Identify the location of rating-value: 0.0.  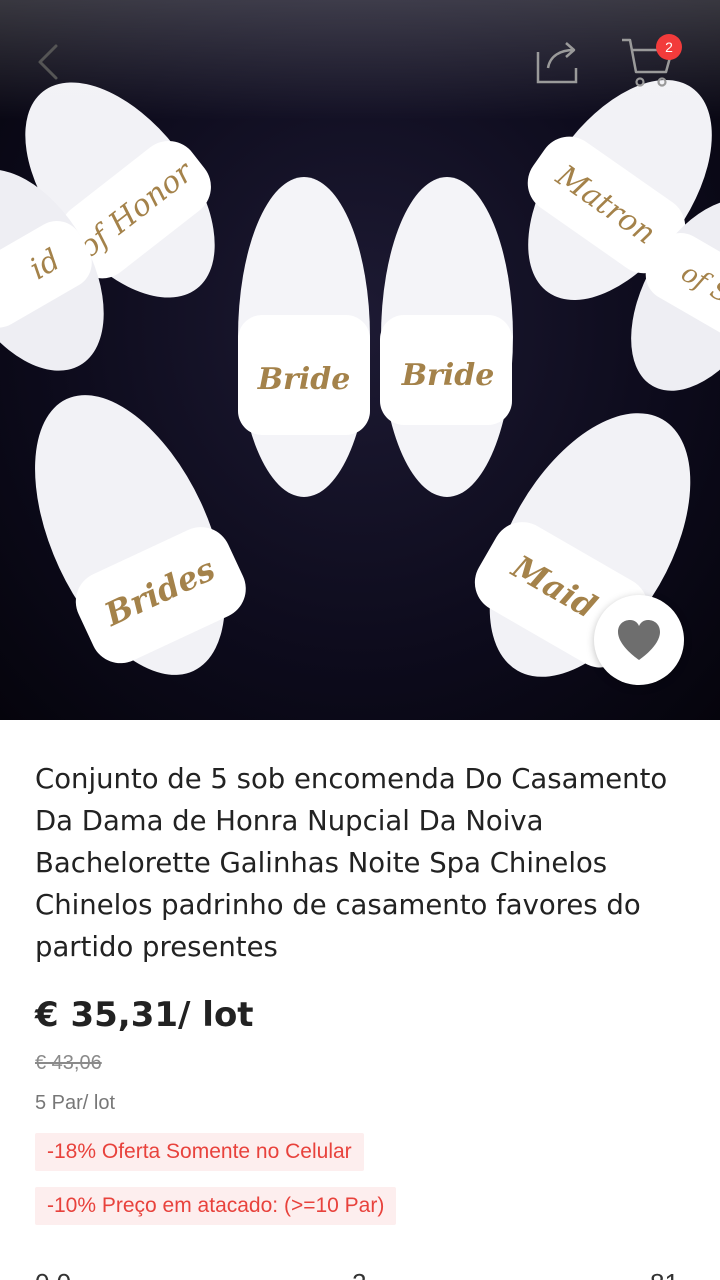
(53, 1274).